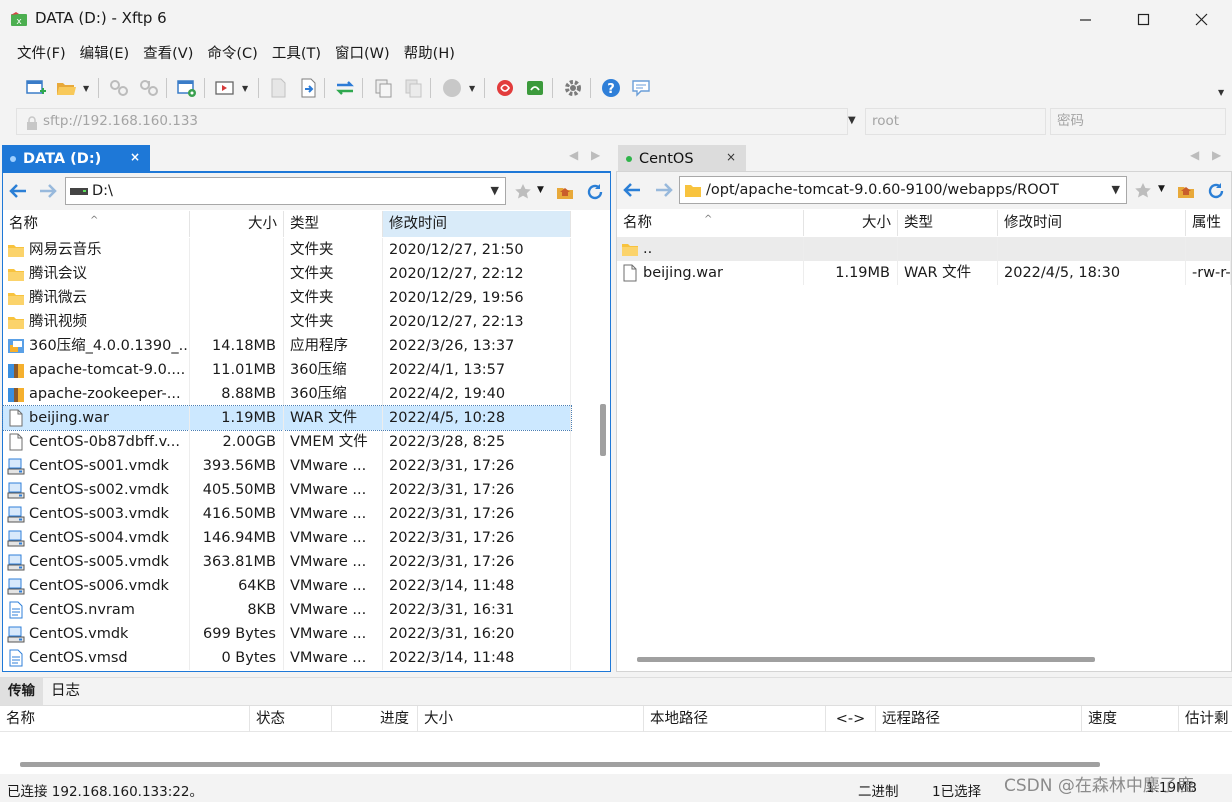 This screenshot has height=802, width=1232. What do you see at coordinates (287, 274) in the screenshot?
I see `folder-row: 腾讯会议 文件夹 2020/12/27, 22:12` at bounding box center [287, 274].